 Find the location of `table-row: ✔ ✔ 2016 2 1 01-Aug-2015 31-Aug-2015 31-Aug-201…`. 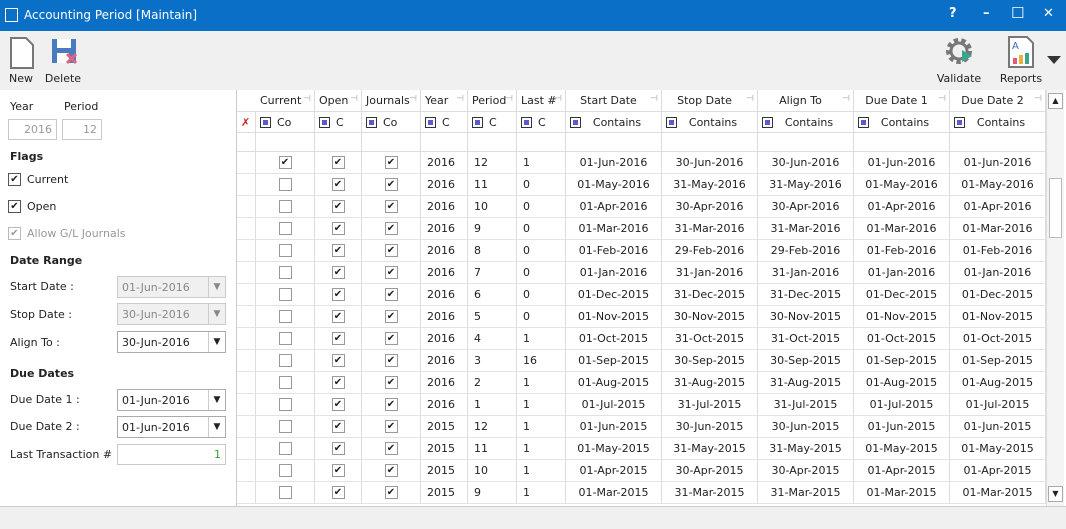

table-row: ✔ ✔ 2016 2 1 01-Aug-2015 31-Aug-2015 31-Aug-201… is located at coordinates (641, 383).